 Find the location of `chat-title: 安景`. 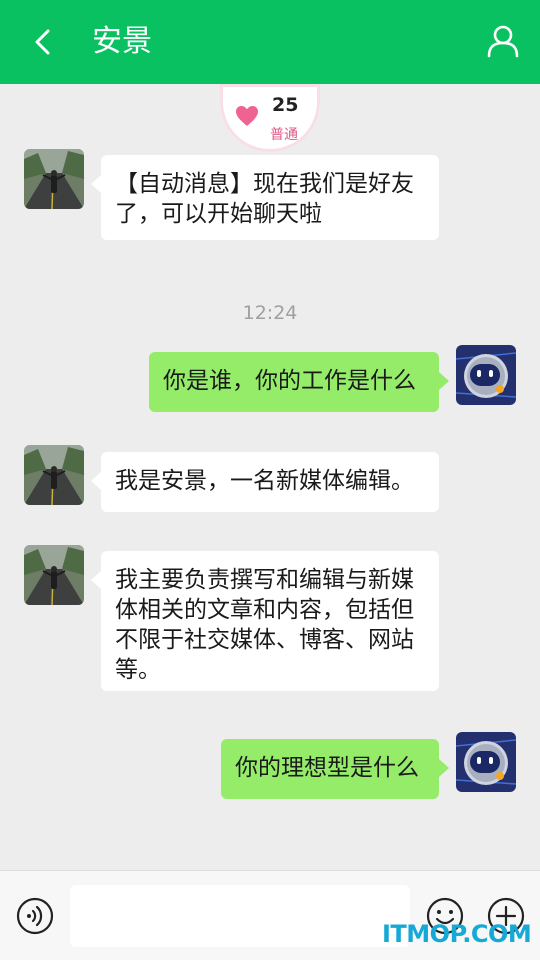

chat-title: 安景 is located at coordinates (122, 41).